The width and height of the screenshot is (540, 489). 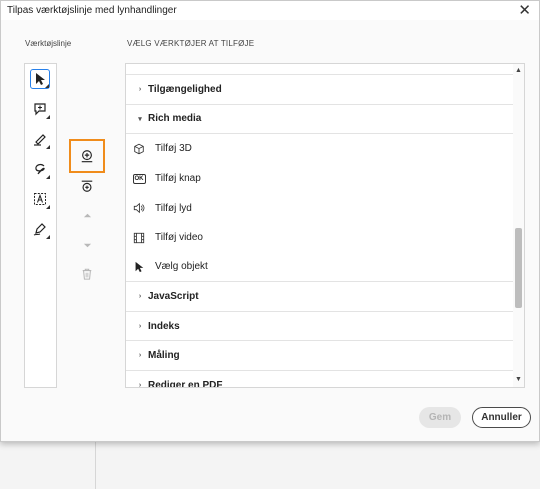 I want to click on tool-text-box, so click(x=40, y=199).